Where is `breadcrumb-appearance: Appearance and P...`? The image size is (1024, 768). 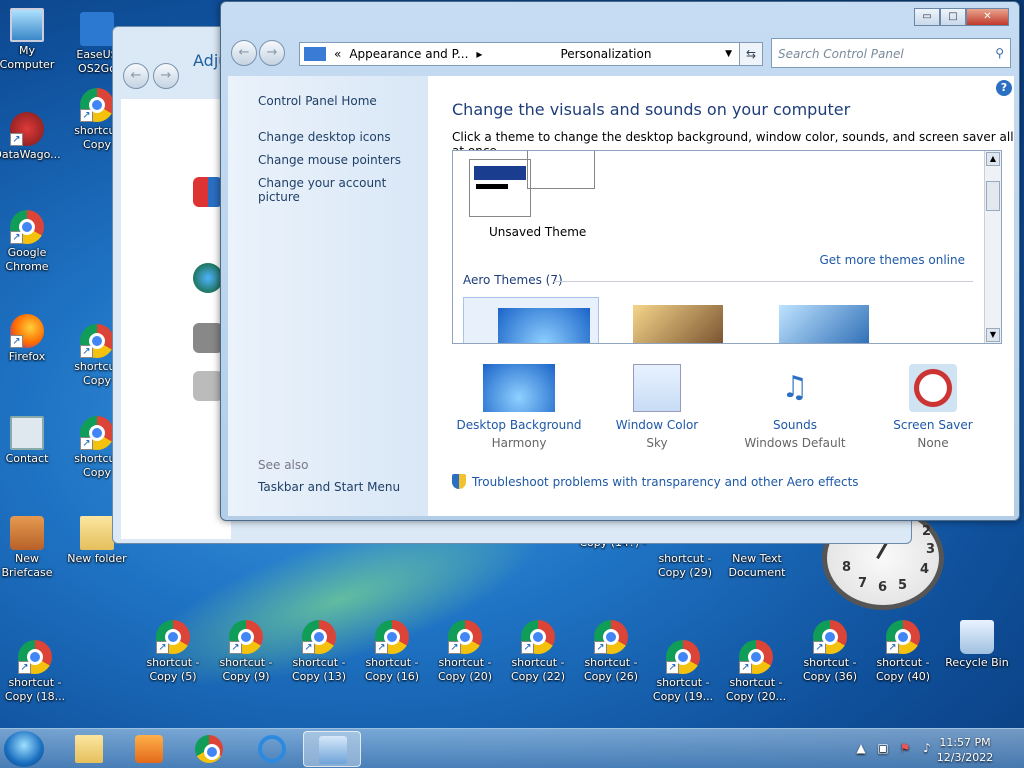
breadcrumb-appearance: Appearance and P... is located at coordinates (408, 54).